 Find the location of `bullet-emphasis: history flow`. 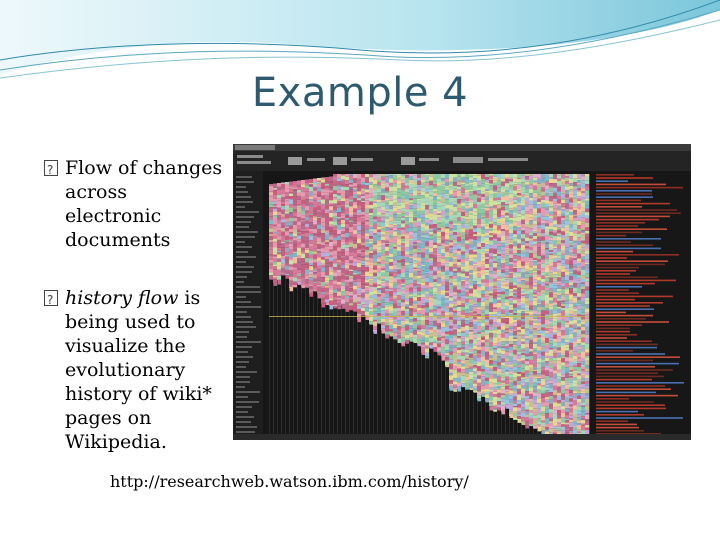

bullet-emphasis: history flow is located at coordinates (122, 298).